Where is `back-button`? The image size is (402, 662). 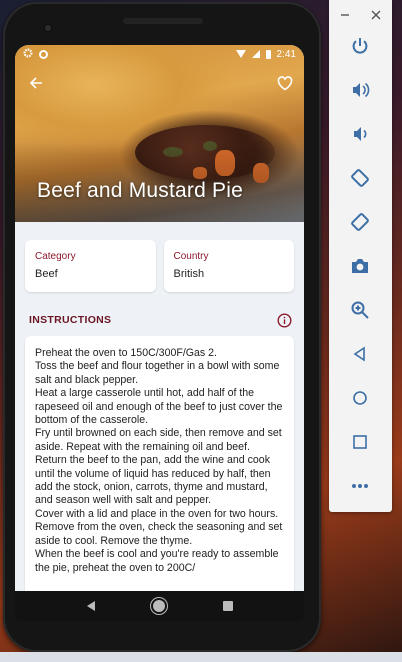
back-button is located at coordinates (36, 83).